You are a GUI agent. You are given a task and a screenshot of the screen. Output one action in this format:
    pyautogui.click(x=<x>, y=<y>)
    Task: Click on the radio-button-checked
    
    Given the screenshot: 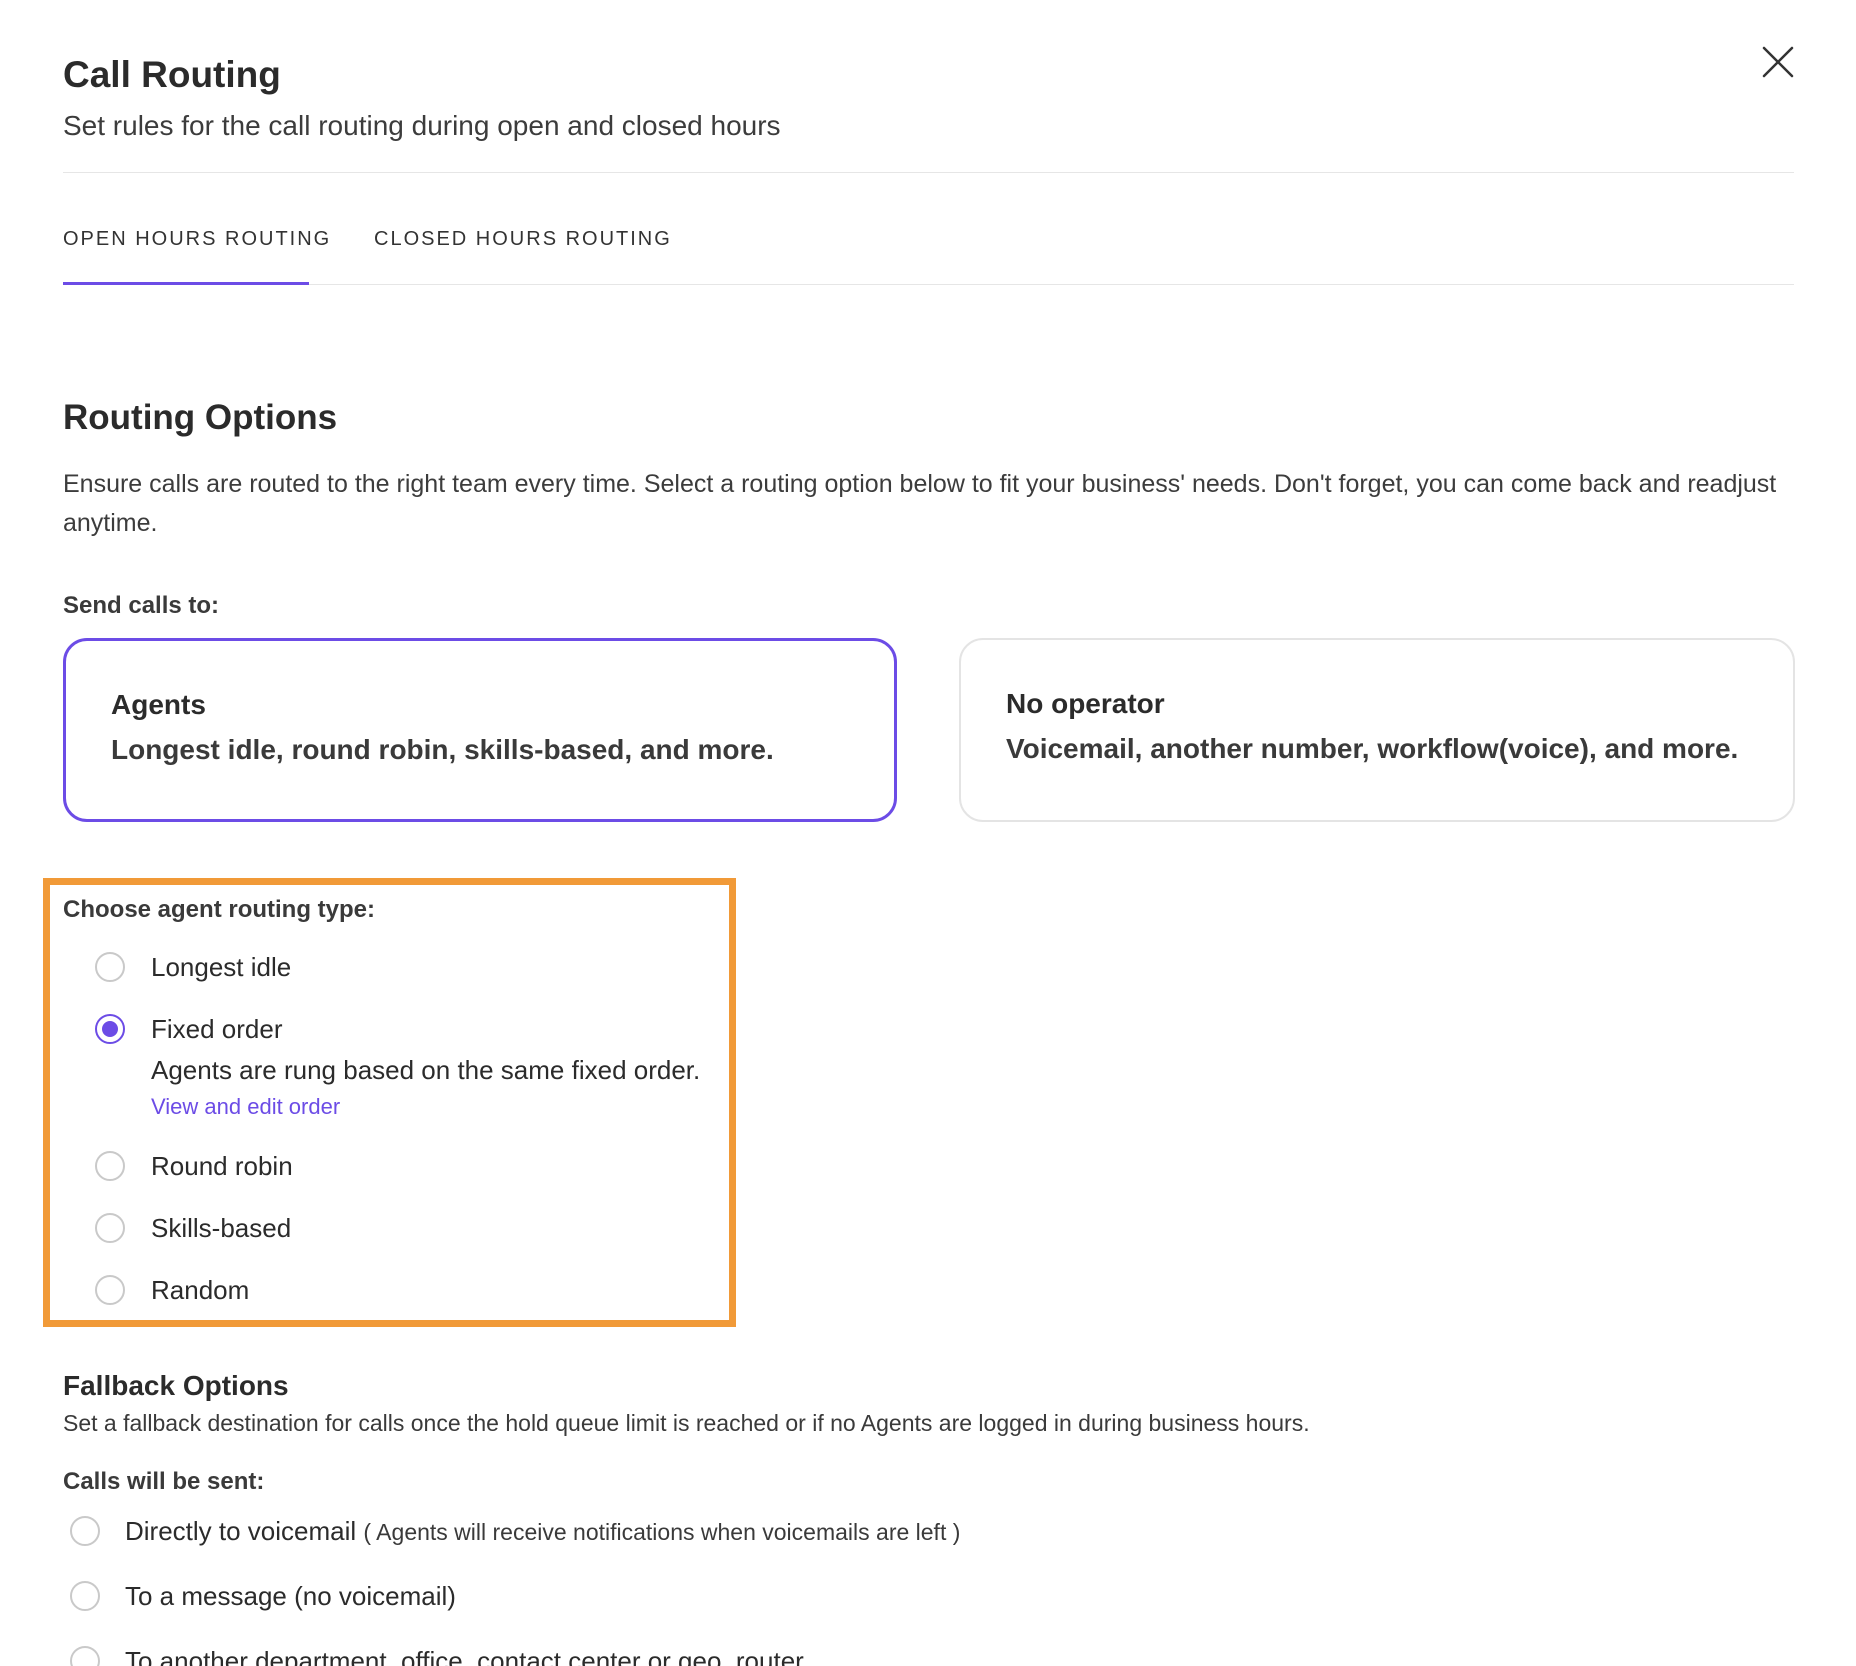 What is the action you would take?
    pyautogui.click(x=110, y=1029)
    